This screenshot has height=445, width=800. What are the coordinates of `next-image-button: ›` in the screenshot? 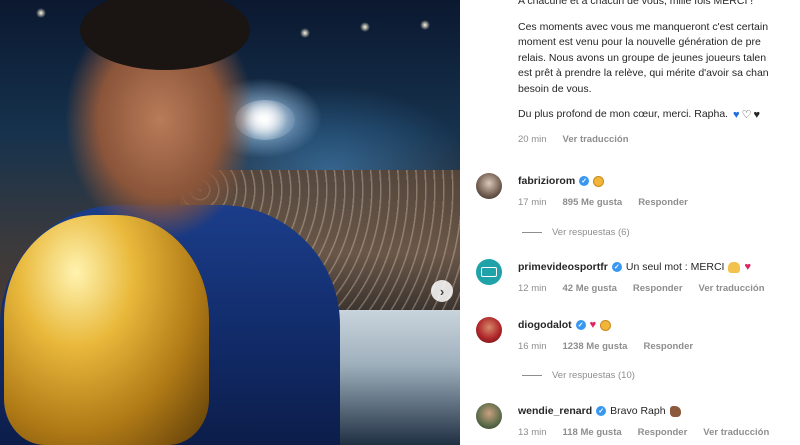 It's located at (442, 291).